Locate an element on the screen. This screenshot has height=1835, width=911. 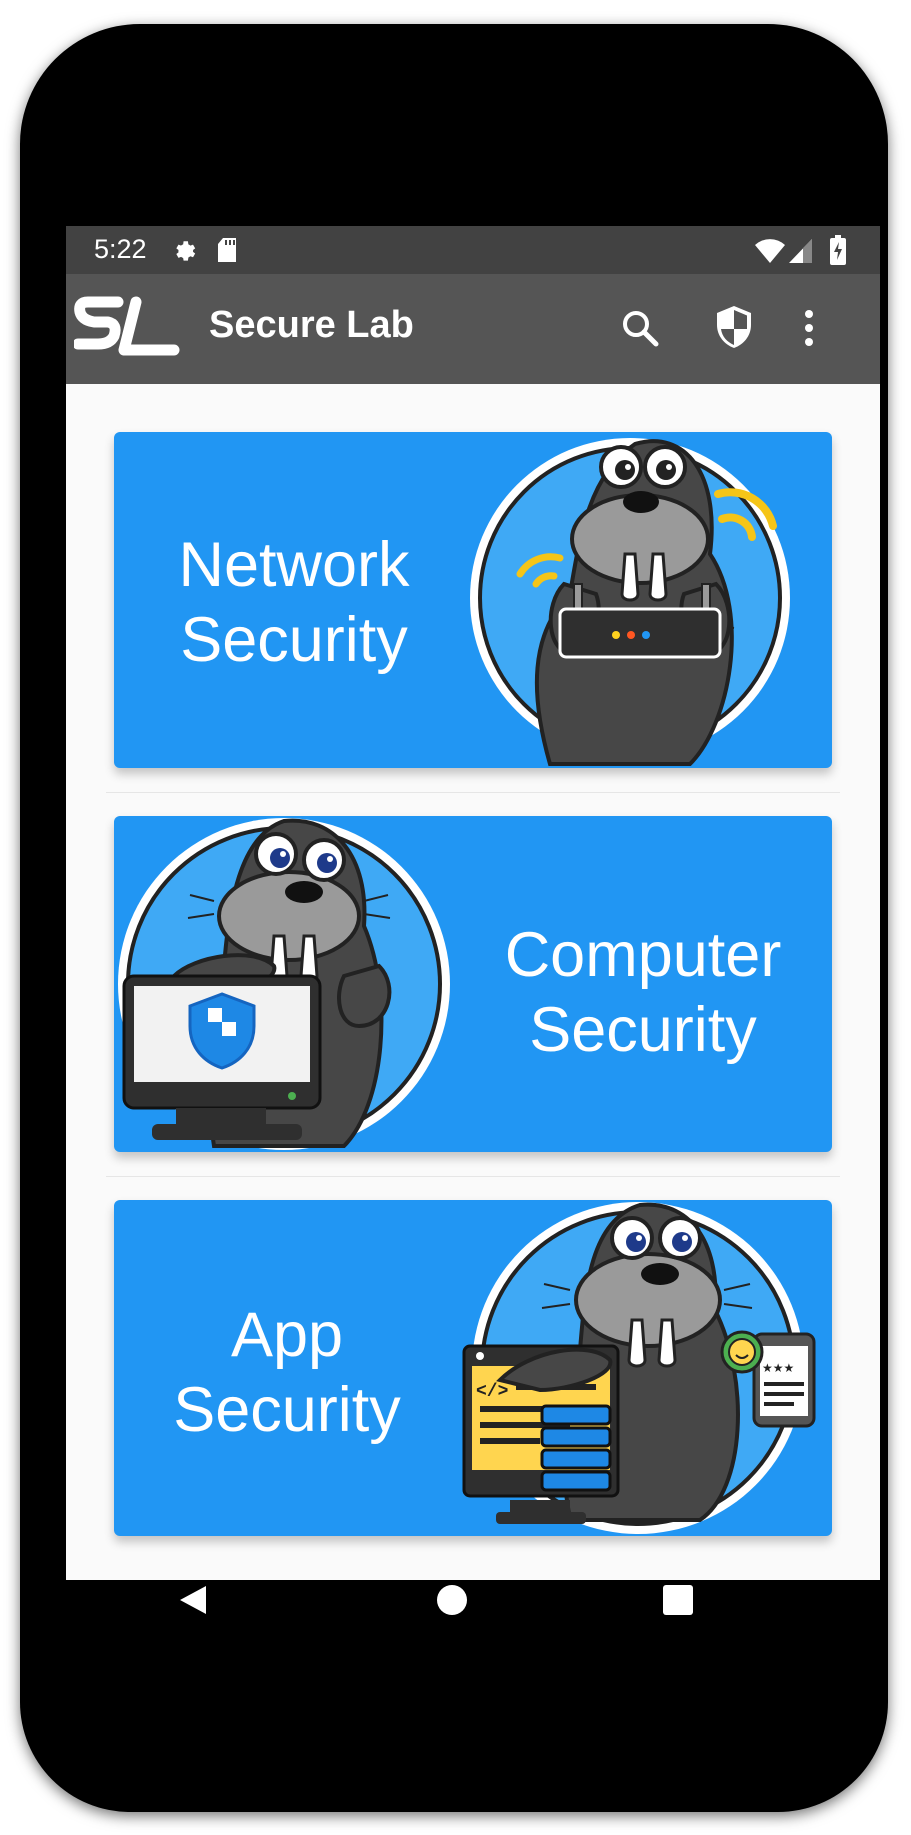
home-icon is located at coordinates (452, 1600).